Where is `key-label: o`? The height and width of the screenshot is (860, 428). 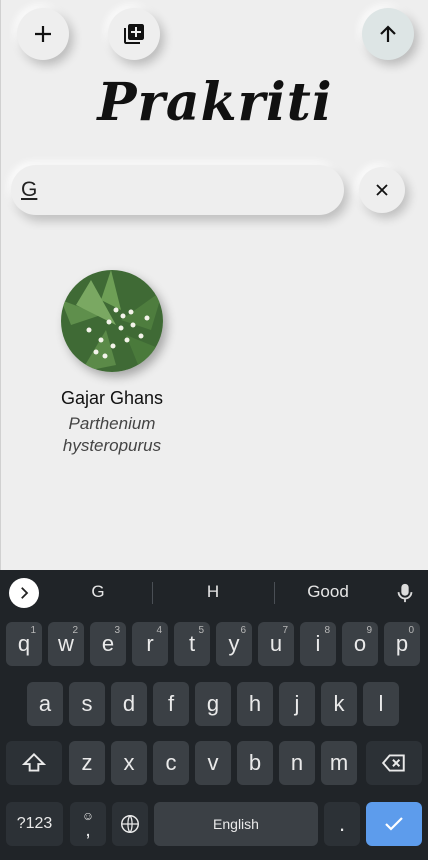
key-label: o is located at coordinates (360, 643).